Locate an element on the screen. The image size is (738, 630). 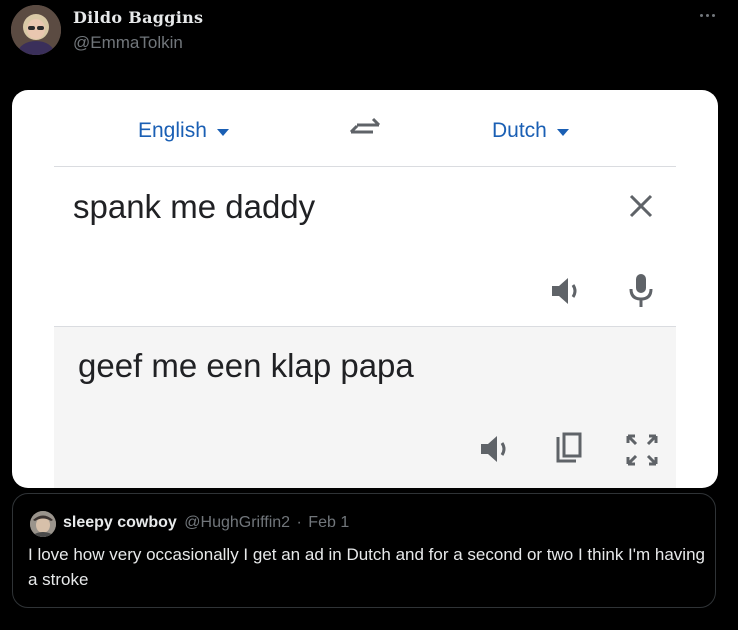
clear-icon is located at coordinates (641, 206).